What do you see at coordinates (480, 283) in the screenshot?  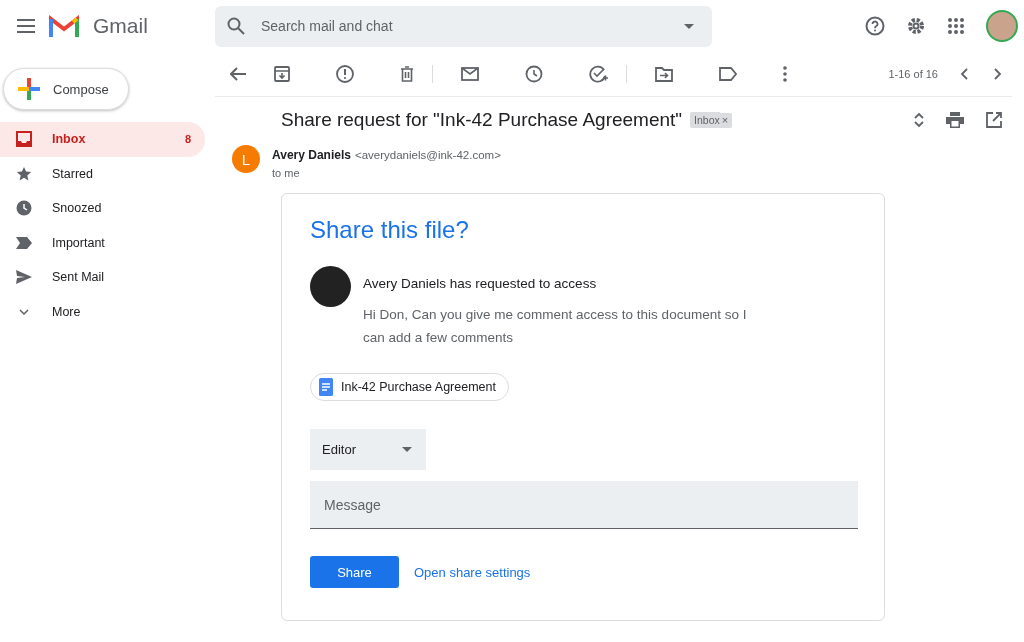 I see `request-text: Avery Daniels has requested to access` at bounding box center [480, 283].